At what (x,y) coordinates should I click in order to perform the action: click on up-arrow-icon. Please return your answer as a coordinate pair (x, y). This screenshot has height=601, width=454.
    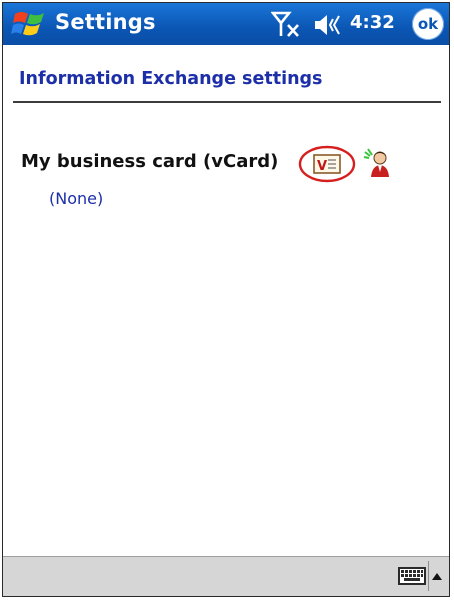
    Looking at the image, I should click on (437, 576).